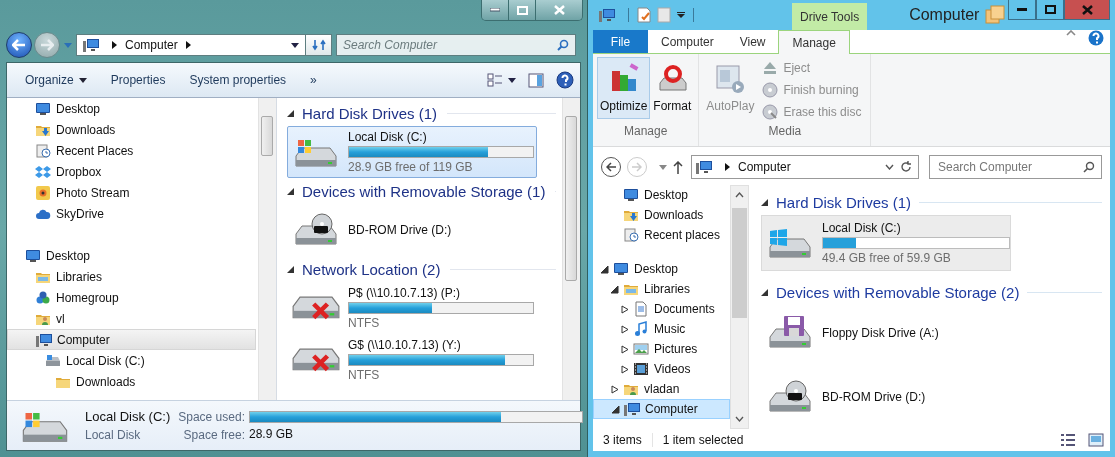 The height and width of the screenshot is (457, 1115). Describe the element at coordinates (313, 80) in the screenshot. I see `toolbar-button: »` at that location.